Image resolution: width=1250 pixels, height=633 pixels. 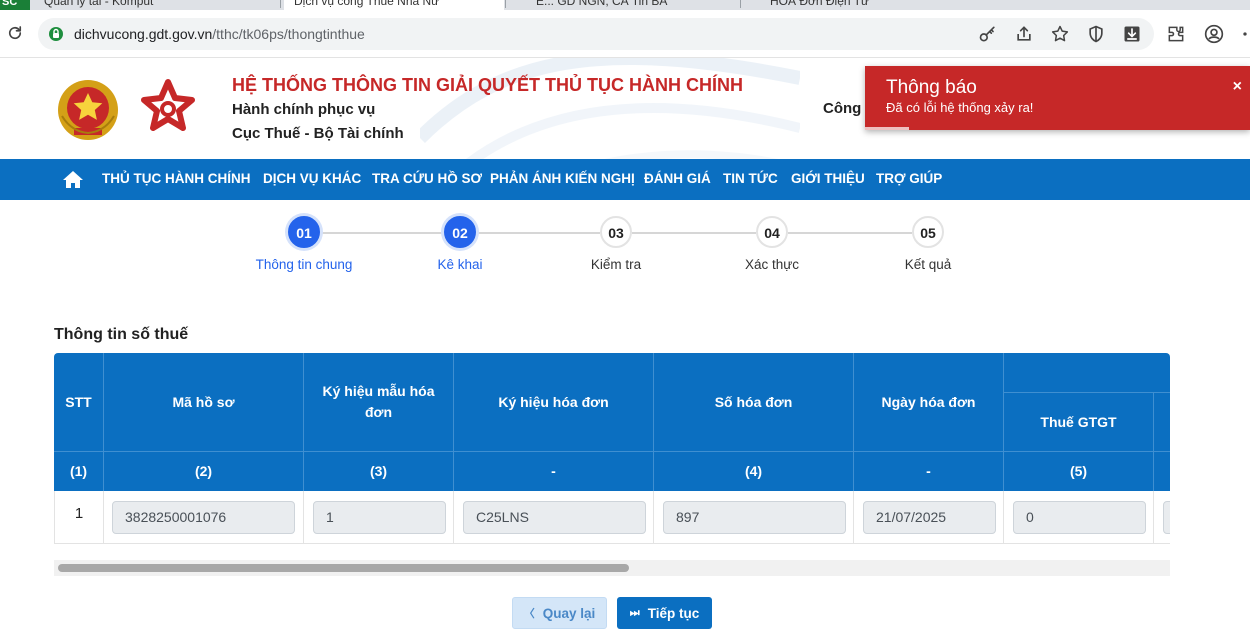 What do you see at coordinates (569, 613) in the screenshot?
I see `back-button-label: Quay lại` at bounding box center [569, 613].